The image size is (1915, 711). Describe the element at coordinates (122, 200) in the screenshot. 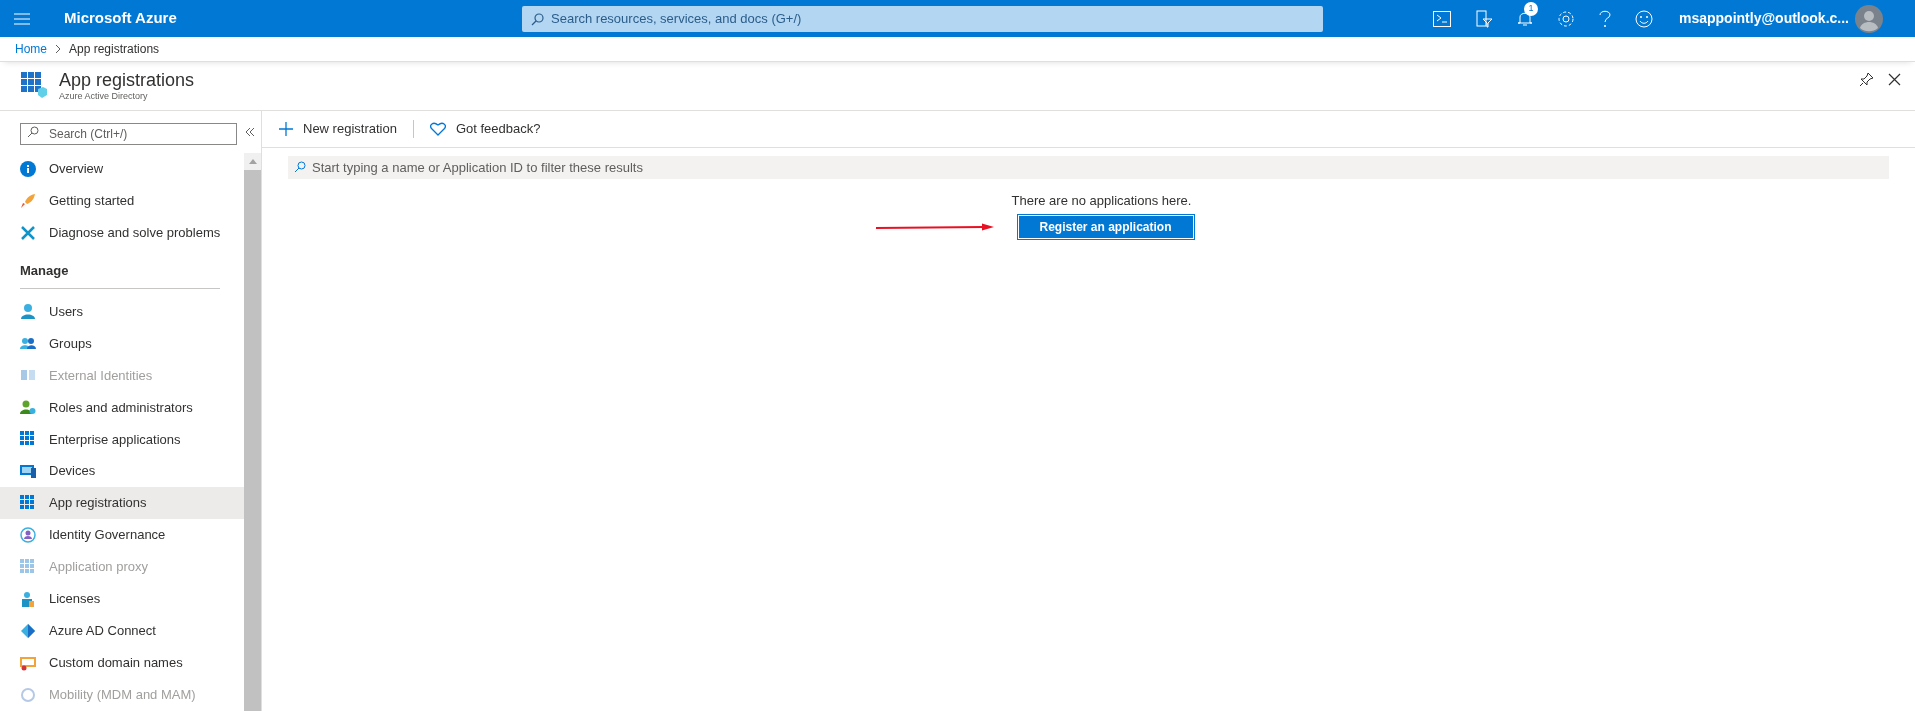

I see `nav-item: Getting started` at that location.